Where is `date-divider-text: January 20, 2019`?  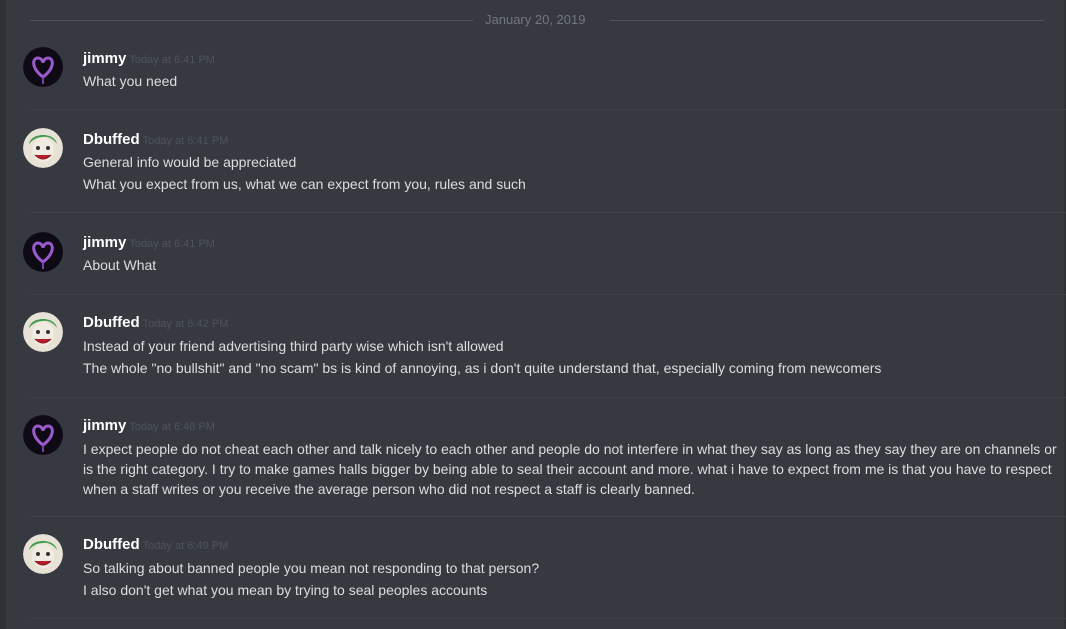 date-divider-text: January 20, 2019 is located at coordinates (535, 19).